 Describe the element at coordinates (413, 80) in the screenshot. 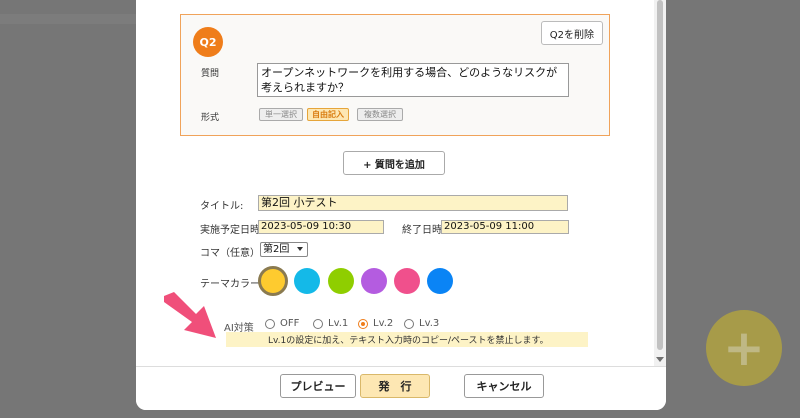

I see `question-text-field: オープンネットワークを利用する場合、どのようなリスクが考えられますか？` at that location.